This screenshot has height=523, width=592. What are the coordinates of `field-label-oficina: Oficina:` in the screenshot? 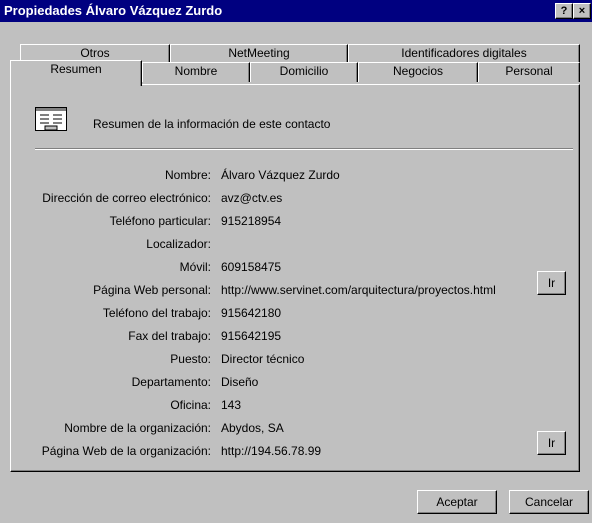 It's located at (190, 405).